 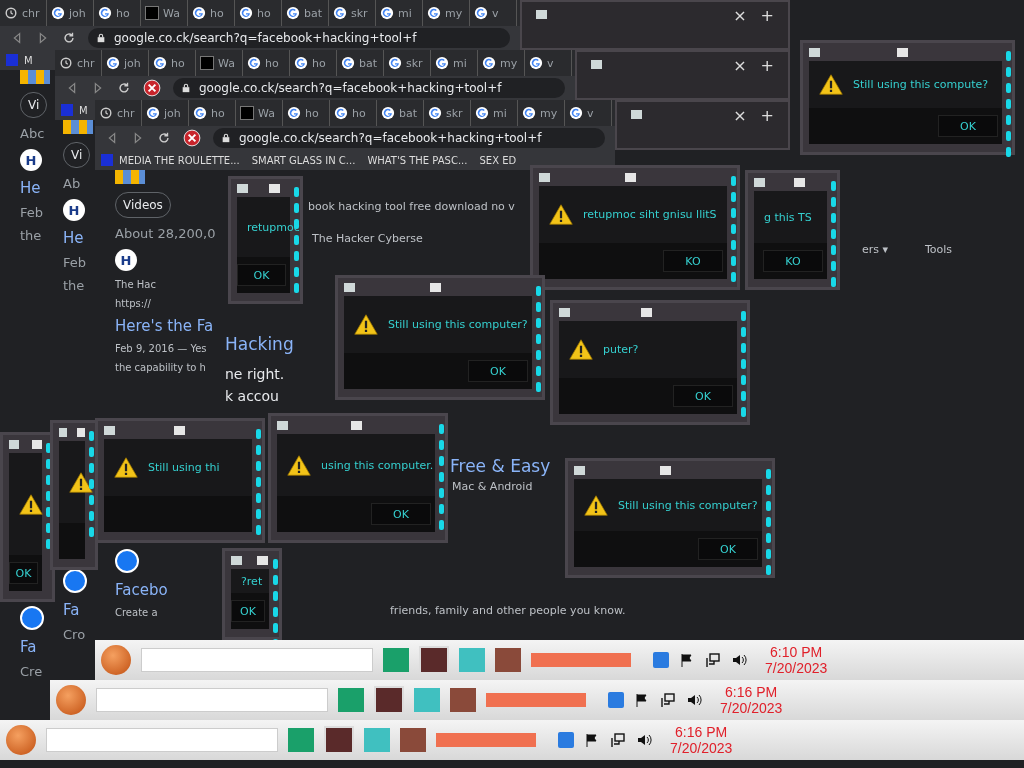 I want to click on google-doodle, so click(x=130, y=177).